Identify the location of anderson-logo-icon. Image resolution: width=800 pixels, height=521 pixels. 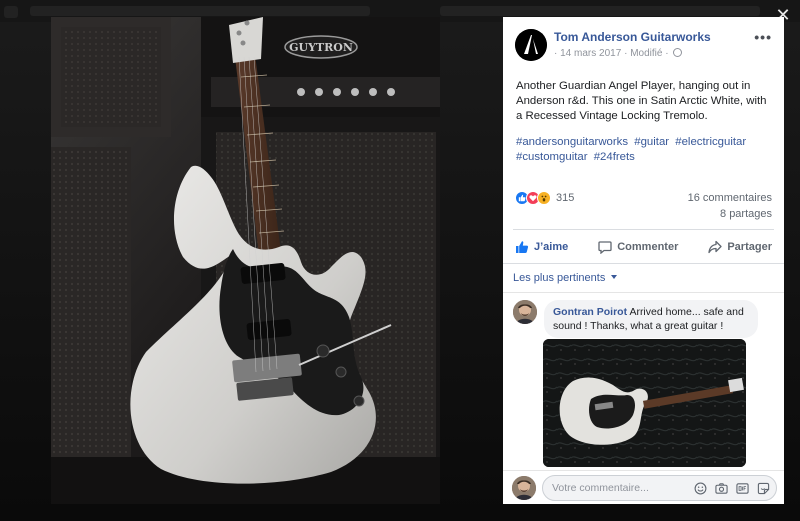
(531, 45).